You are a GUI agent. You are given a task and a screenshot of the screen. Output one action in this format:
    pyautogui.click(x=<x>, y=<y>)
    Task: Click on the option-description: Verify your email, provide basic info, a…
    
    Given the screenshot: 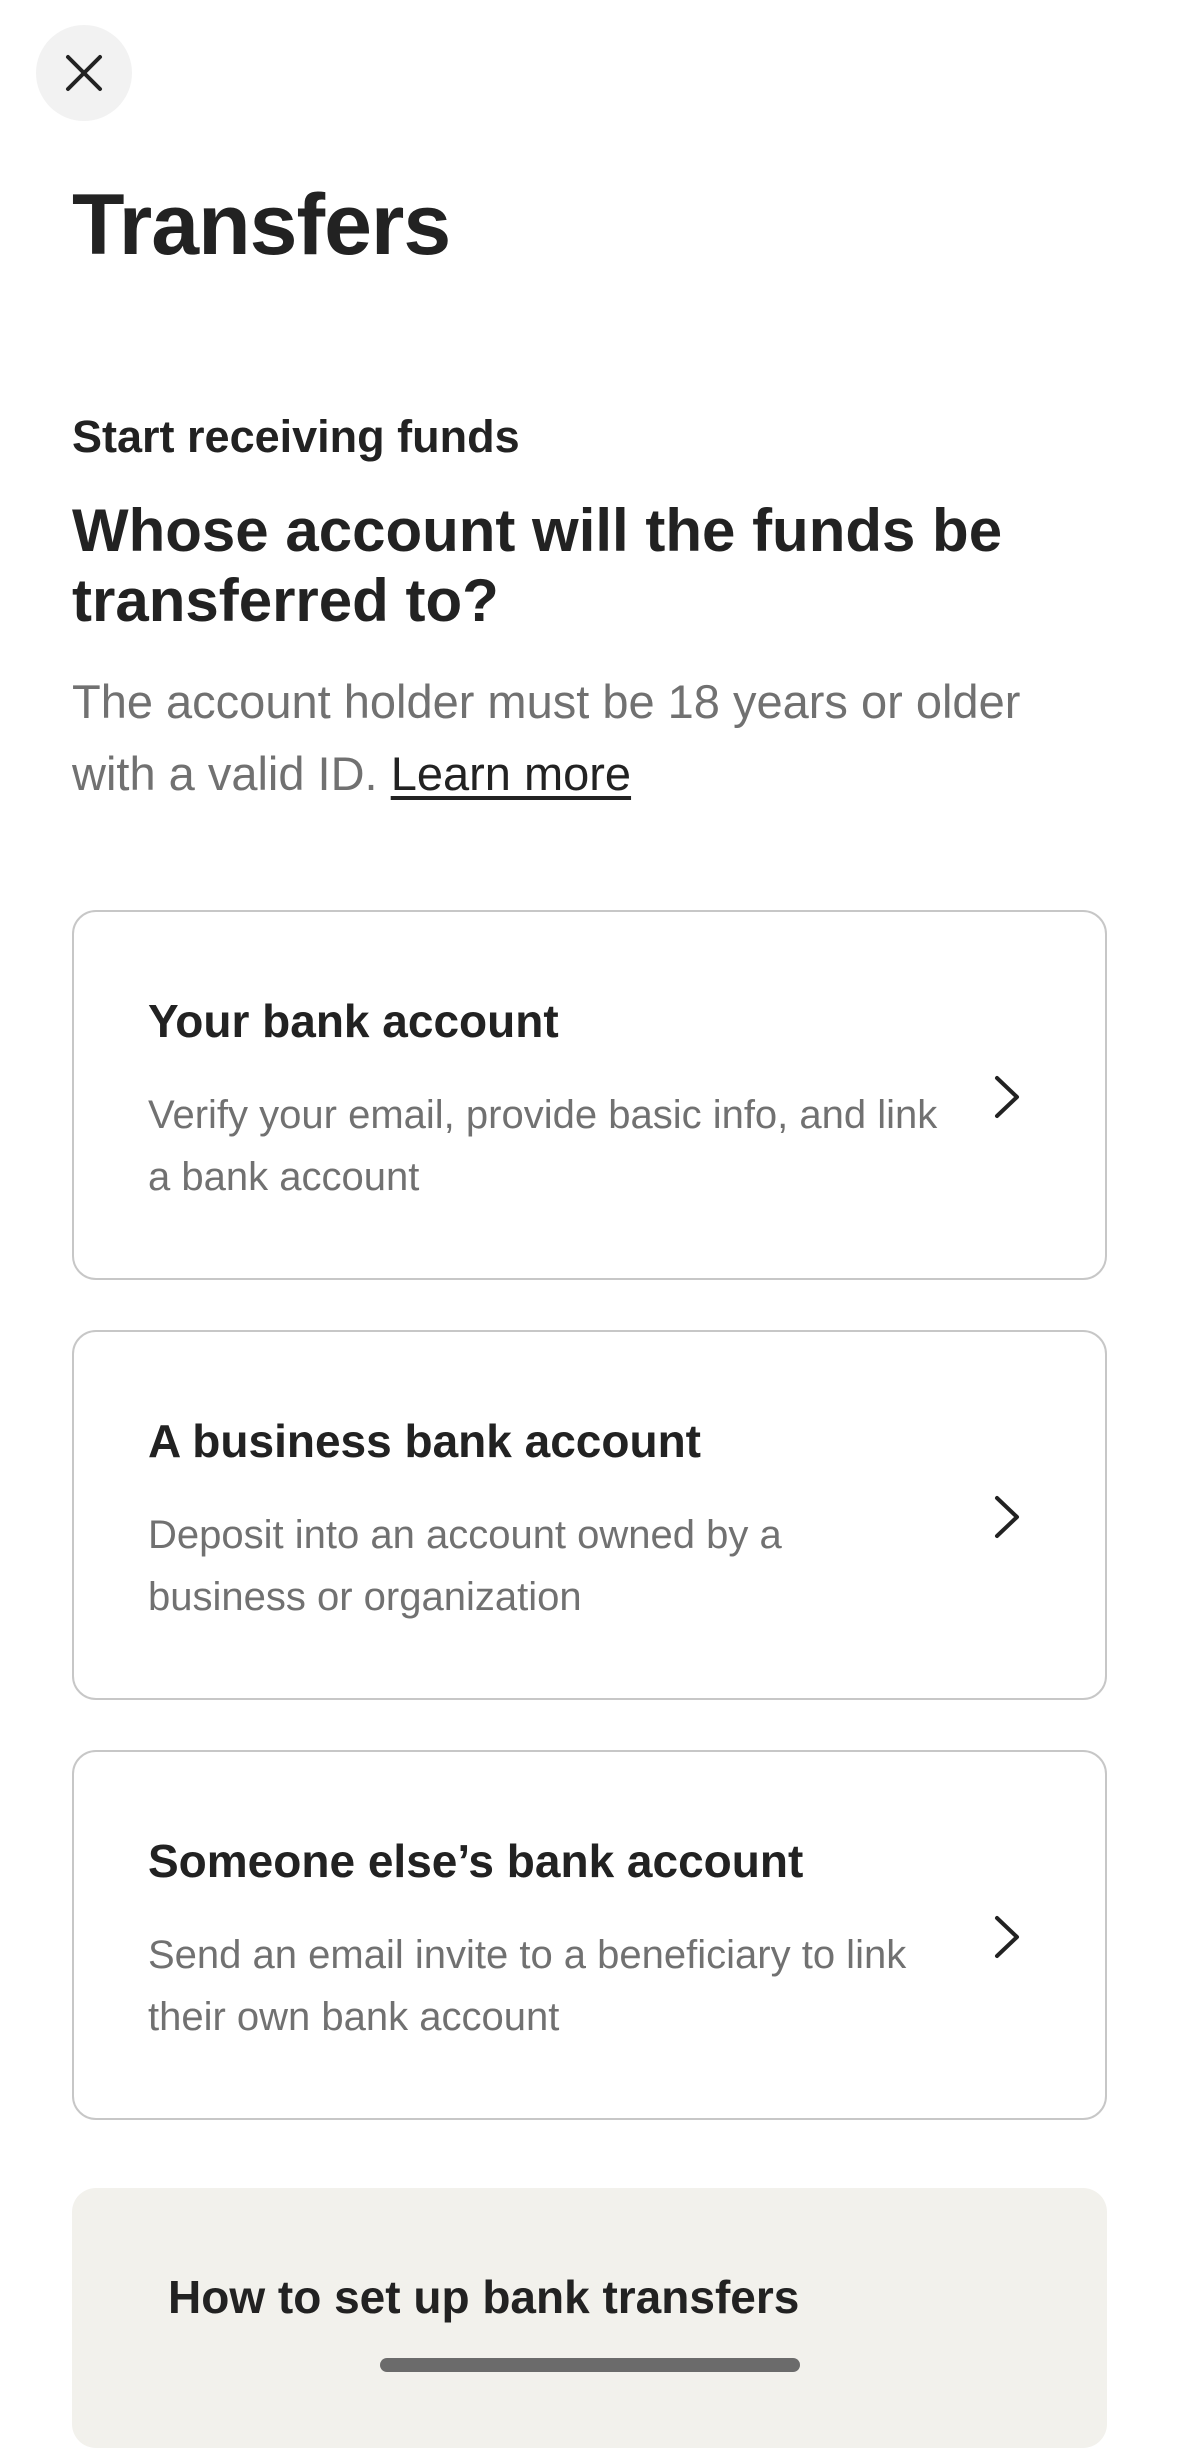 What is the action you would take?
    pyautogui.click(x=543, y=1146)
    